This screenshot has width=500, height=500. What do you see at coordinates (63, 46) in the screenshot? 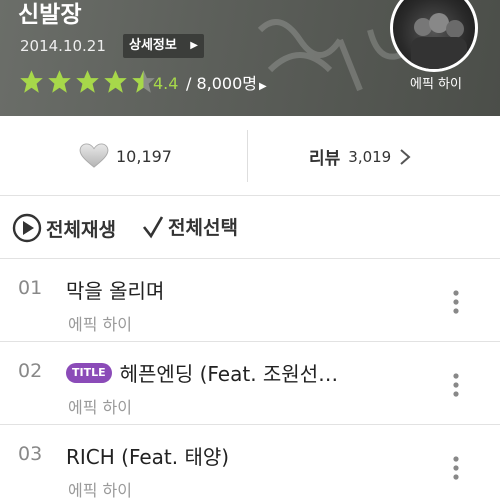
I see `release-date: 2014.10.21` at bounding box center [63, 46].